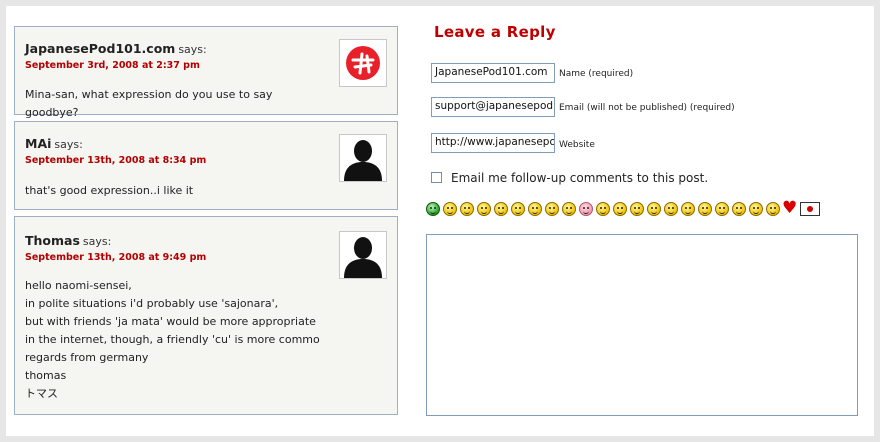 This screenshot has width=880, height=442. I want to click on worried-icon, so click(722, 209).